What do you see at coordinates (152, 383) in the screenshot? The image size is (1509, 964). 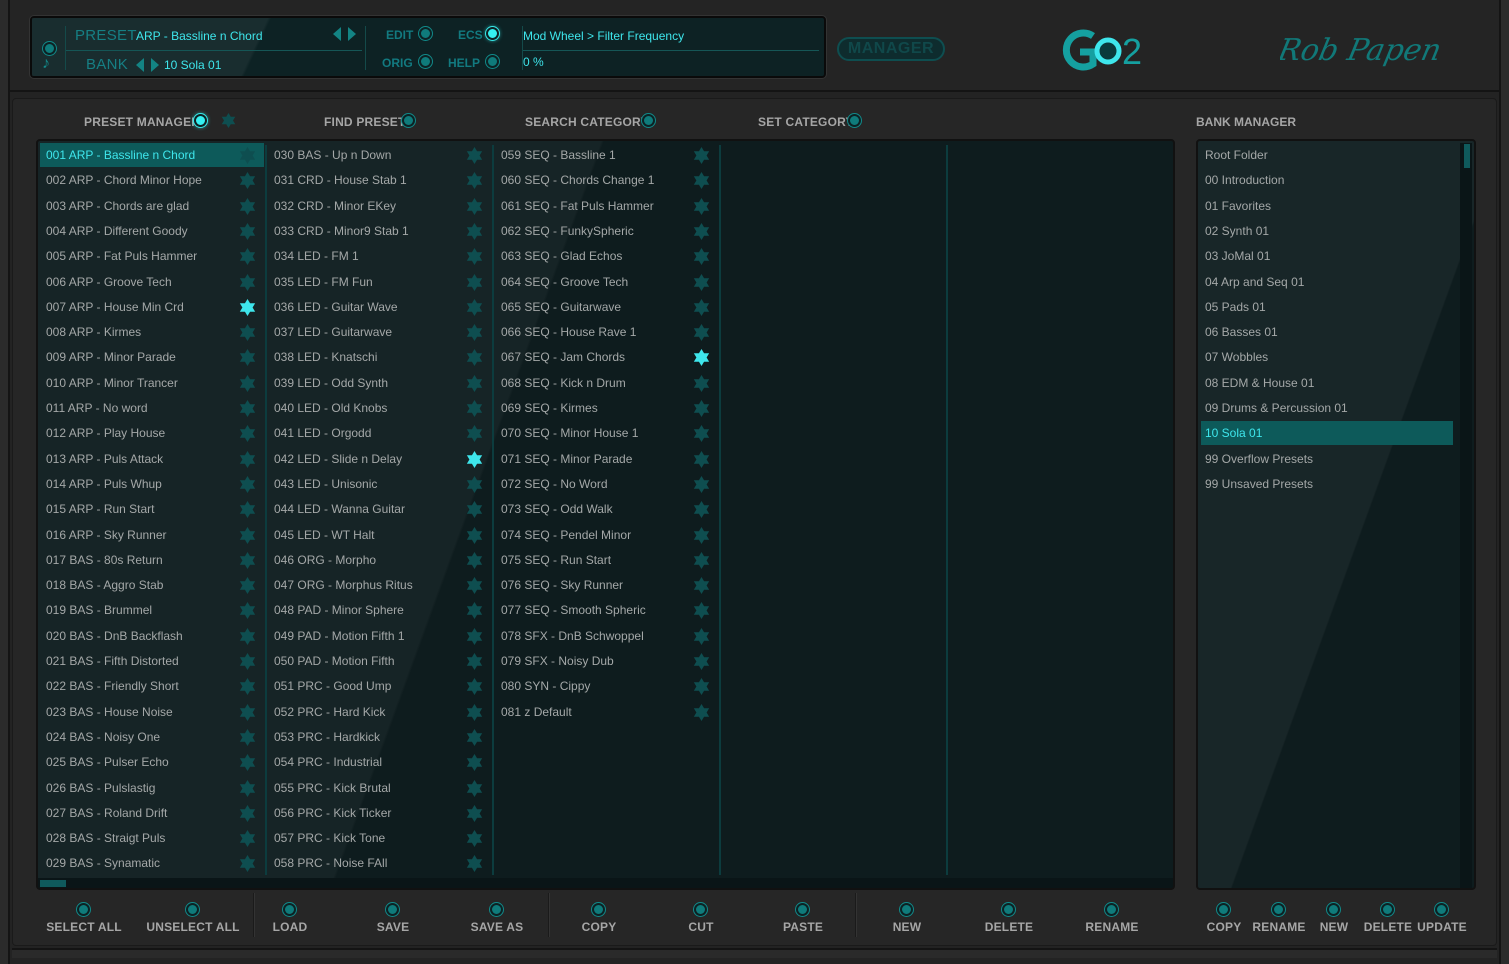 I see `preset-row: 010 ARP - Minor Trancer` at bounding box center [152, 383].